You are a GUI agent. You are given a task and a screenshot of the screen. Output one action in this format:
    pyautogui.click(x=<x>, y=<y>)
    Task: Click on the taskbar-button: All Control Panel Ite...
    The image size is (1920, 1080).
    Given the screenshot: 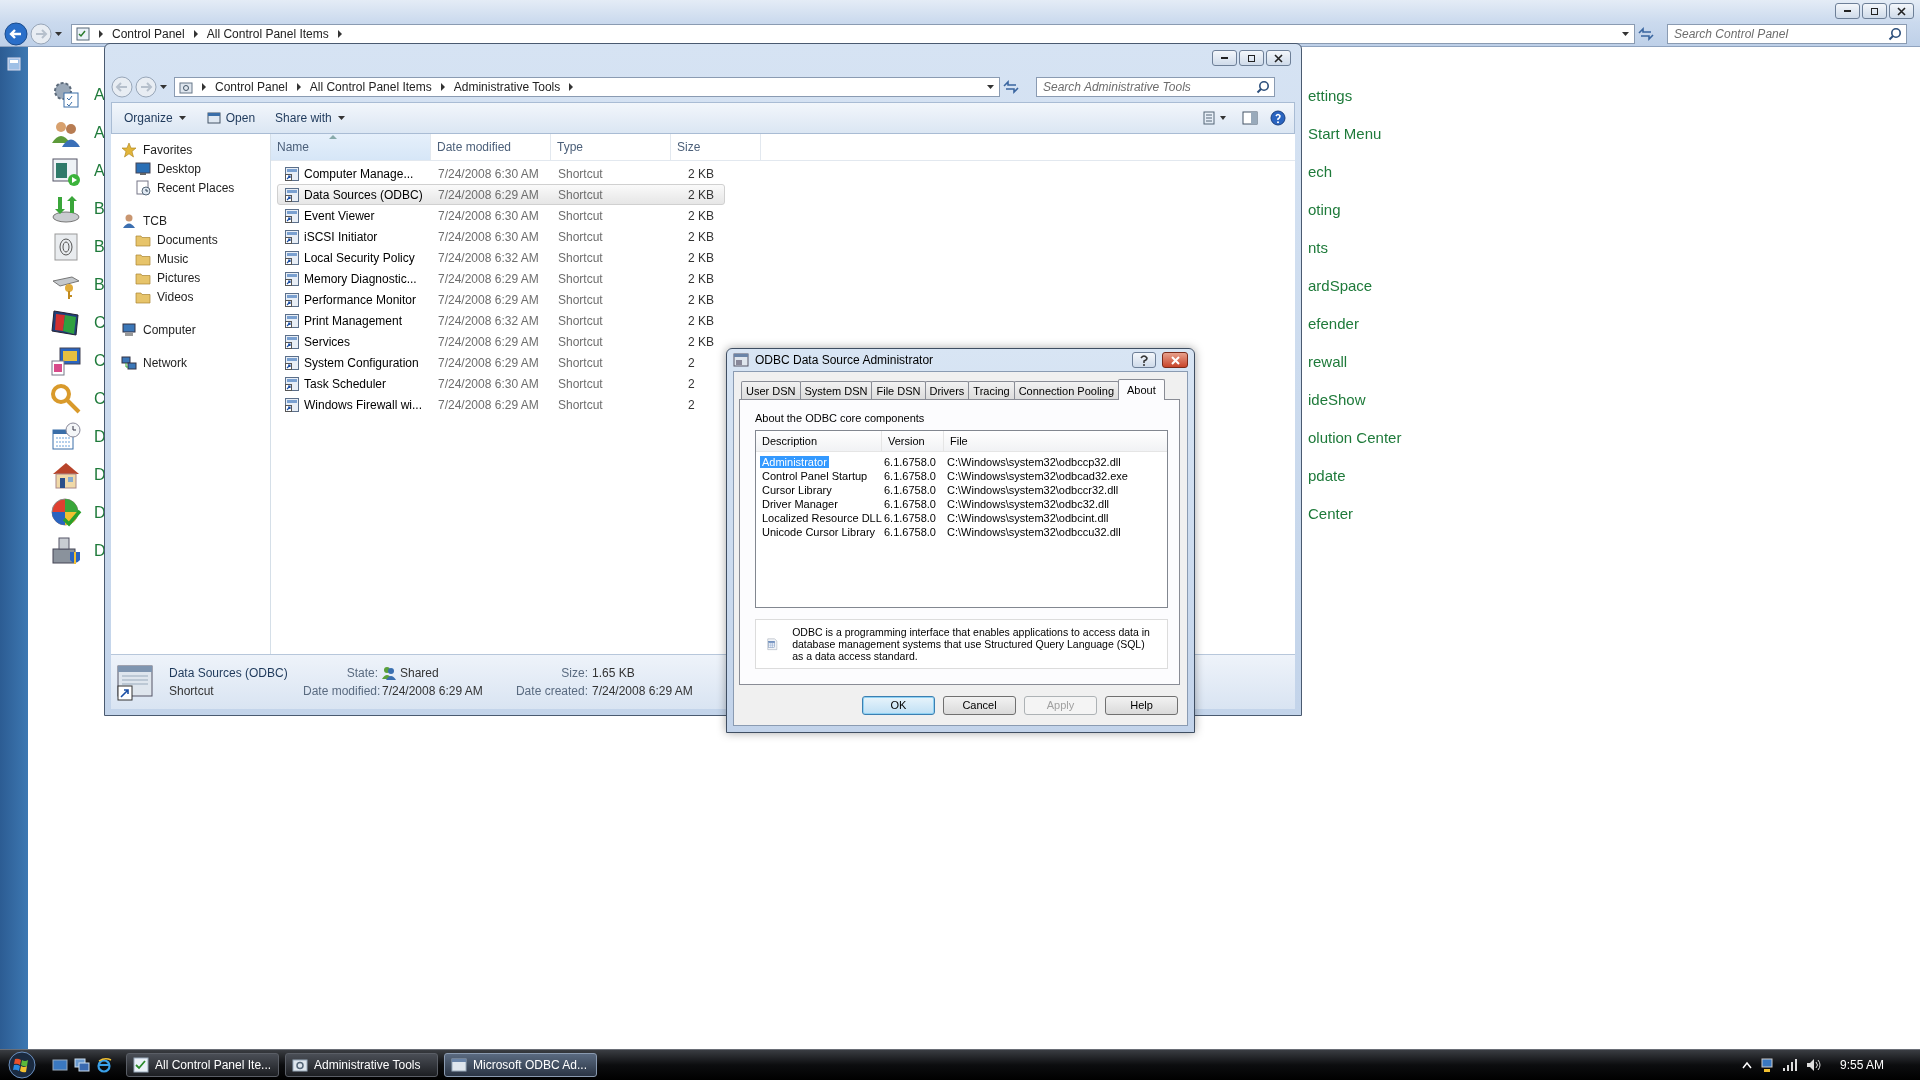 What is the action you would take?
    pyautogui.click(x=202, y=1065)
    